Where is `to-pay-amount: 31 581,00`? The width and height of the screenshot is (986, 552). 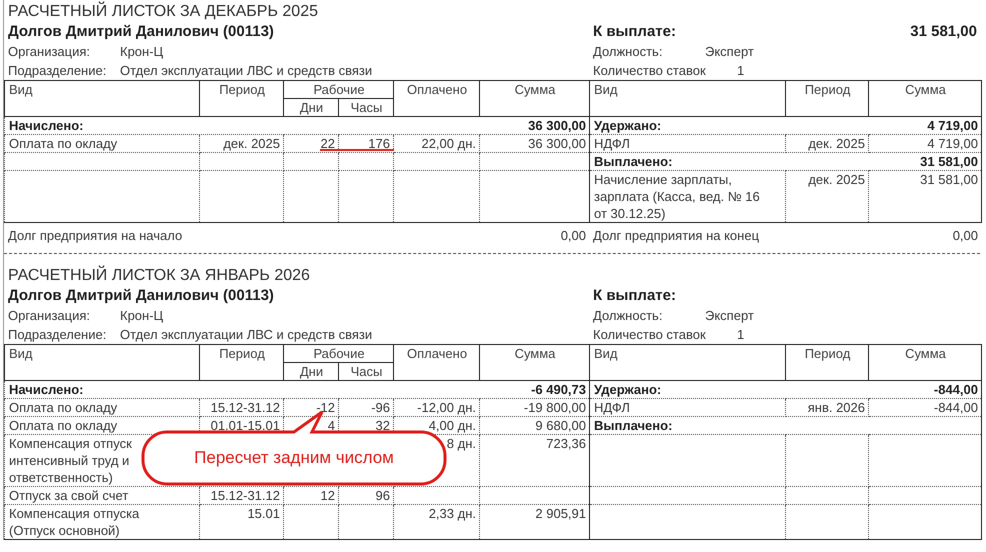 to-pay-amount: 31 581,00 is located at coordinates (943, 32).